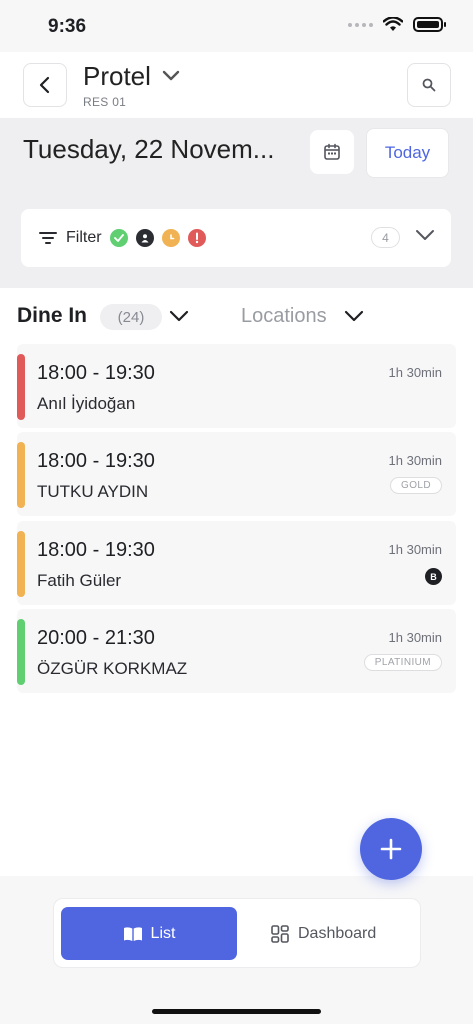  Describe the element at coordinates (393, 24) in the screenshot. I see `wifi-icon` at that location.